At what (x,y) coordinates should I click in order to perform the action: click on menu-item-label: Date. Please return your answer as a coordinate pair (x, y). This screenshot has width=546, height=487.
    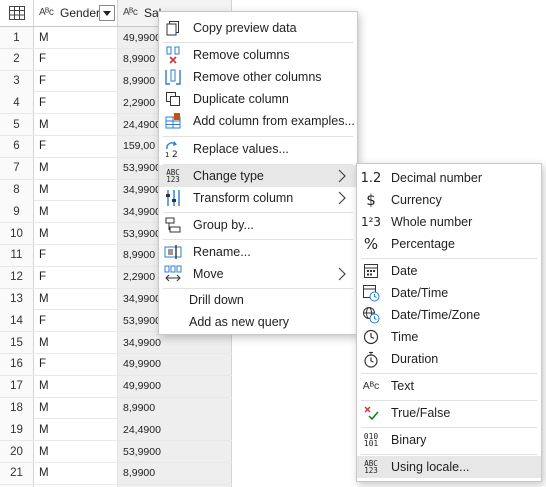
    Looking at the image, I should click on (404, 271).